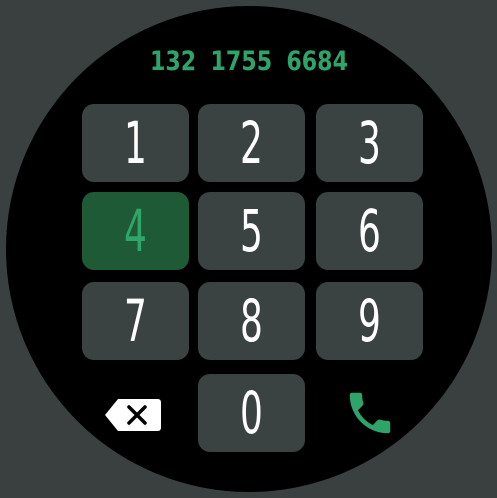  I want to click on key-1-label: 1, so click(135, 143).